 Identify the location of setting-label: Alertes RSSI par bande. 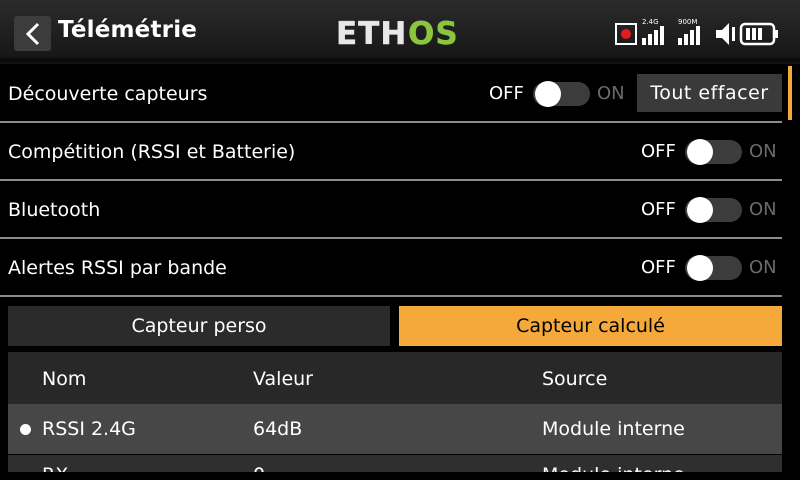
(117, 268).